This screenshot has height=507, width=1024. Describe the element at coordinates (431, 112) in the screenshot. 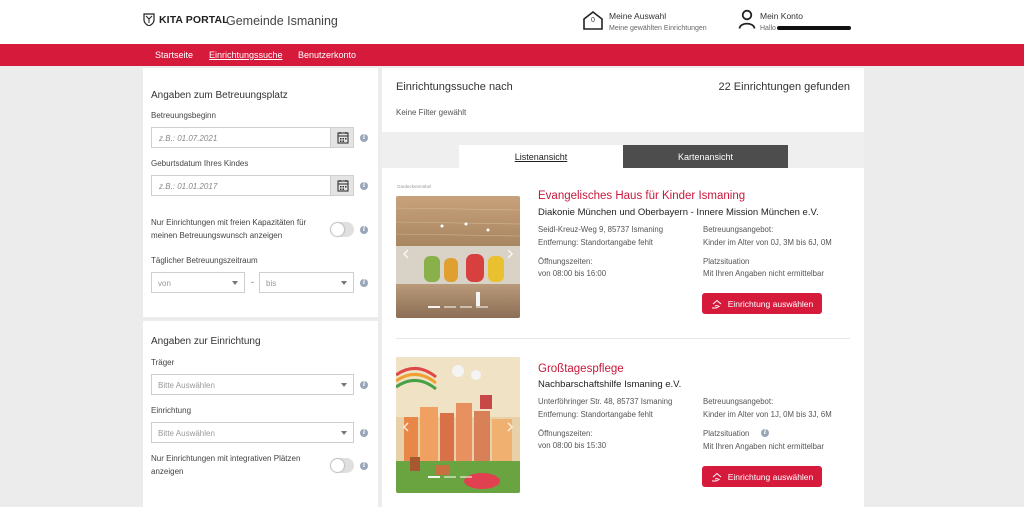

I see `filters-status: Keine Filter gewählt` at that location.